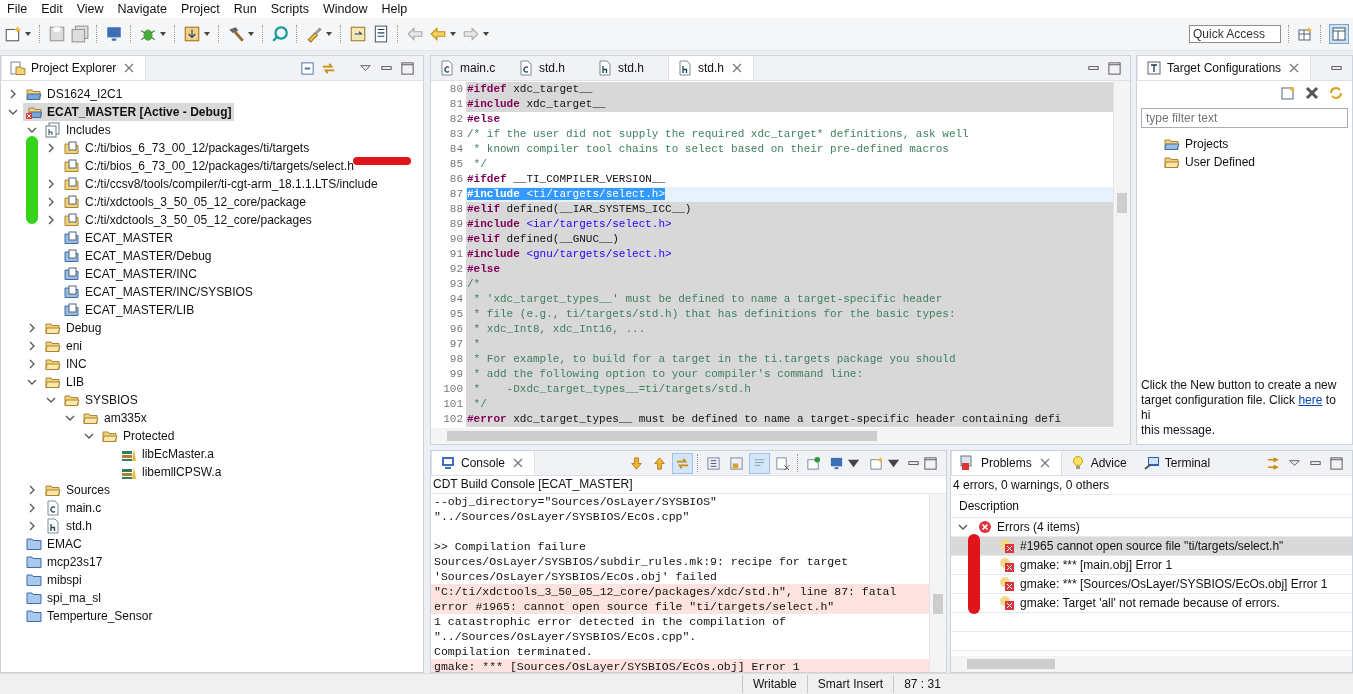 This screenshot has width=1353, height=694. I want to click on error-group: Errors (4 items), so click(1015, 527).